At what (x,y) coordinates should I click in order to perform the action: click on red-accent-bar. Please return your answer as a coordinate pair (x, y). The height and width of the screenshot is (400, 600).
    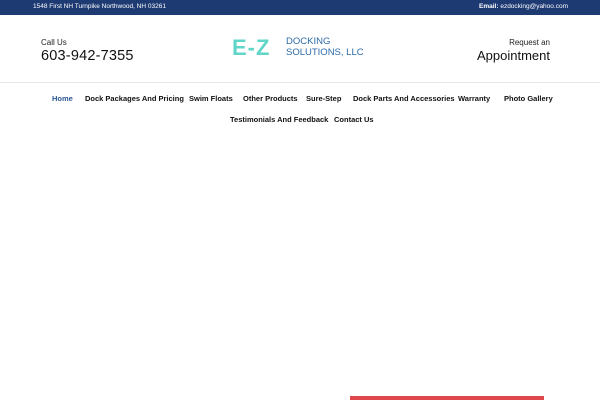
    Looking at the image, I should click on (447, 398).